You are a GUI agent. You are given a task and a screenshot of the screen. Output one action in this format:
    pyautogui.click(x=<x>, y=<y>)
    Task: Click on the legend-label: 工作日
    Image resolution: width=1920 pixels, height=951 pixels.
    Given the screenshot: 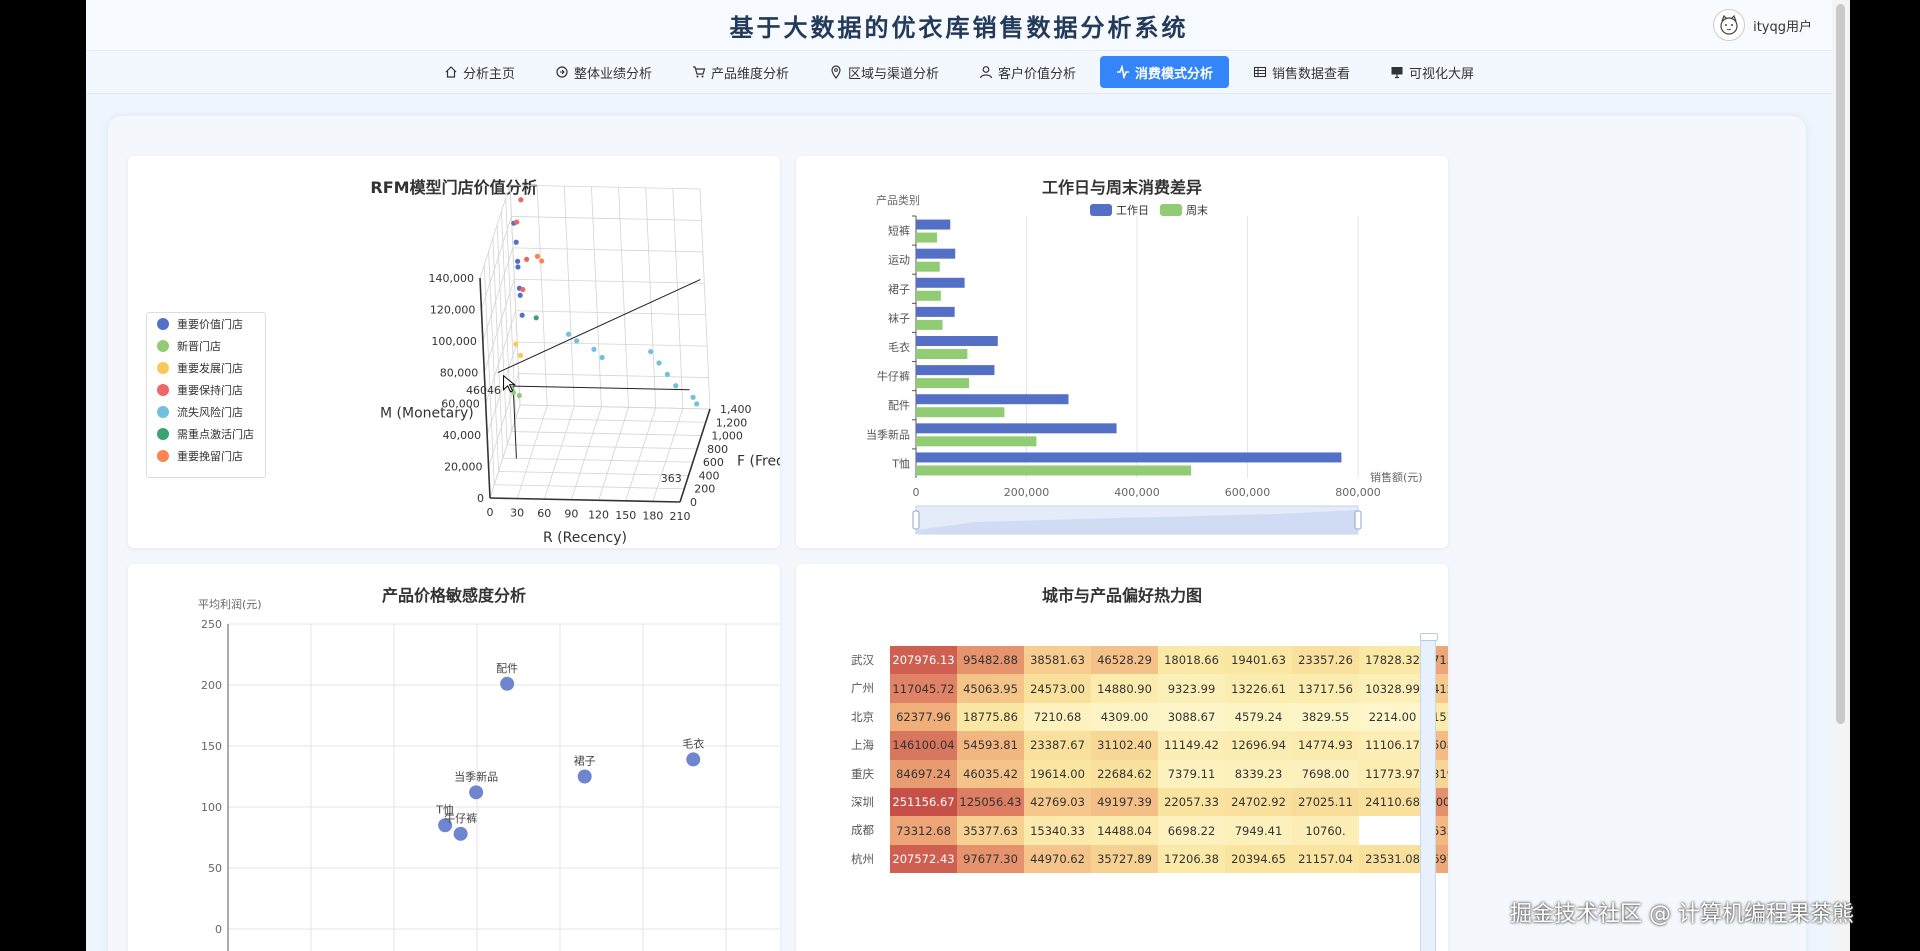 What is the action you would take?
    pyautogui.click(x=1132, y=210)
    